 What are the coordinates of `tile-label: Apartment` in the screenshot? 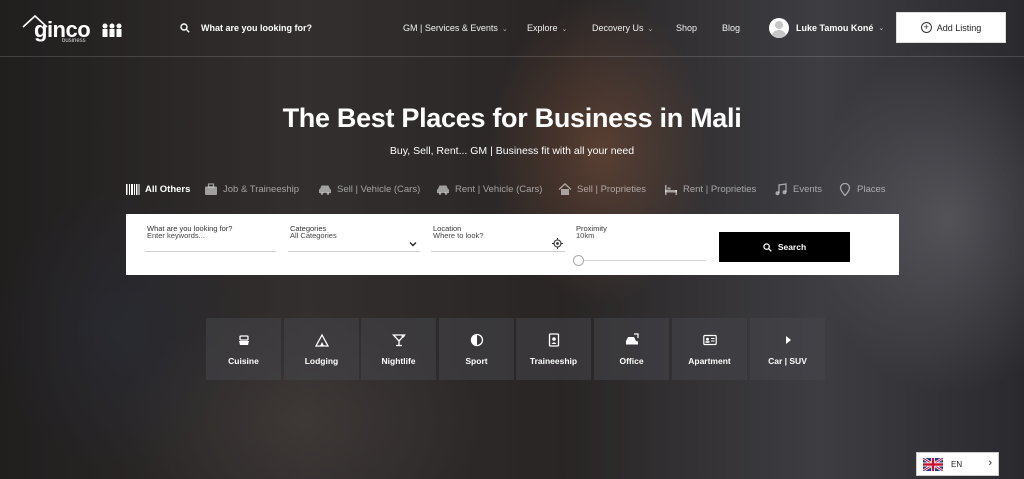 It's located at (709, 360).